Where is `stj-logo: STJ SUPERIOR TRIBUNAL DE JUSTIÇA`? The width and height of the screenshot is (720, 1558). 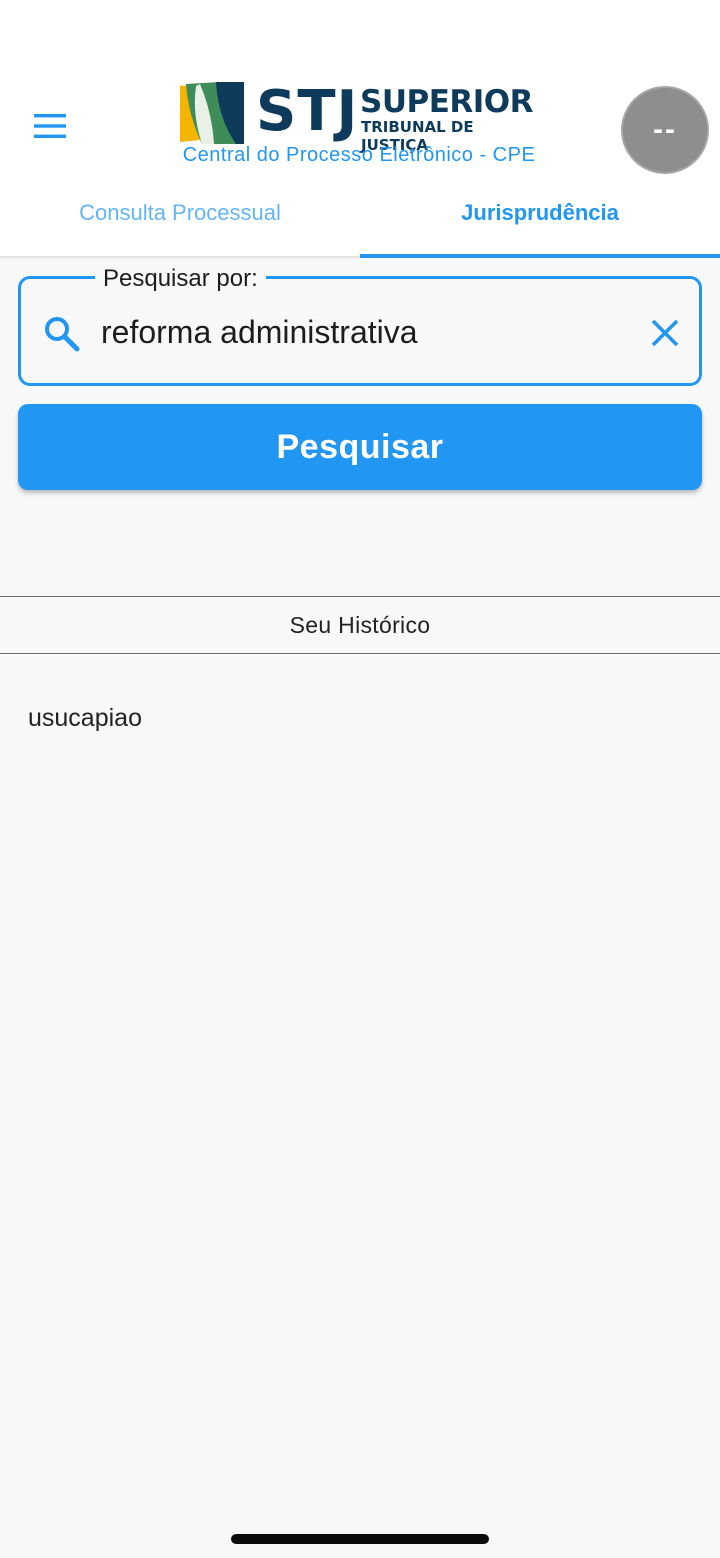
stj-logo: STJ SUPERIOR TRIBUNAL DE JUSTIÇA is located at coordinates (360, 116).